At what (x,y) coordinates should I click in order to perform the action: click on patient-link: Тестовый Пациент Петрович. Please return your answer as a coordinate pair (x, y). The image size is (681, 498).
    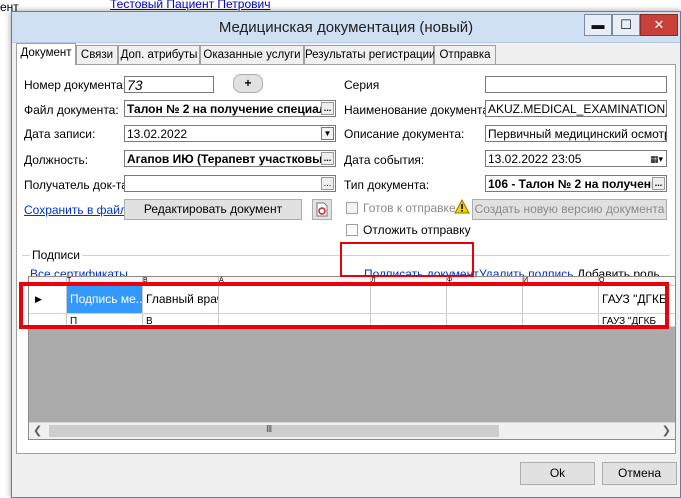
    Looking at the image, I should click on (190, 5).